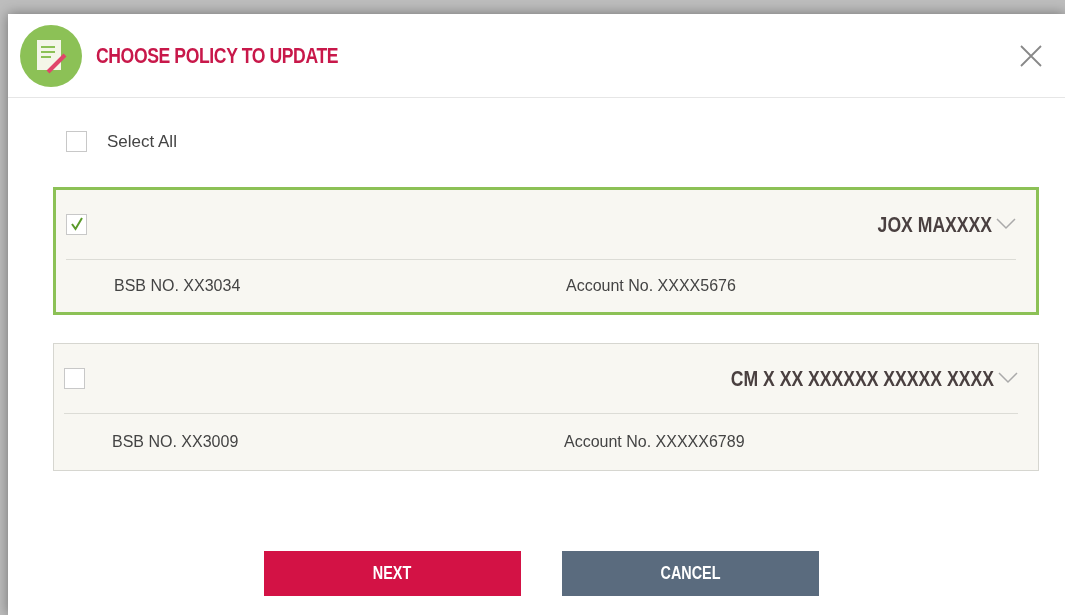 This screenshot has width=1065, height=615. Describe the element at coordinates (862, 378) in the screenshot. I see `policy-name: CM X XX XXXXXX XXXXX XXXX` at that location.